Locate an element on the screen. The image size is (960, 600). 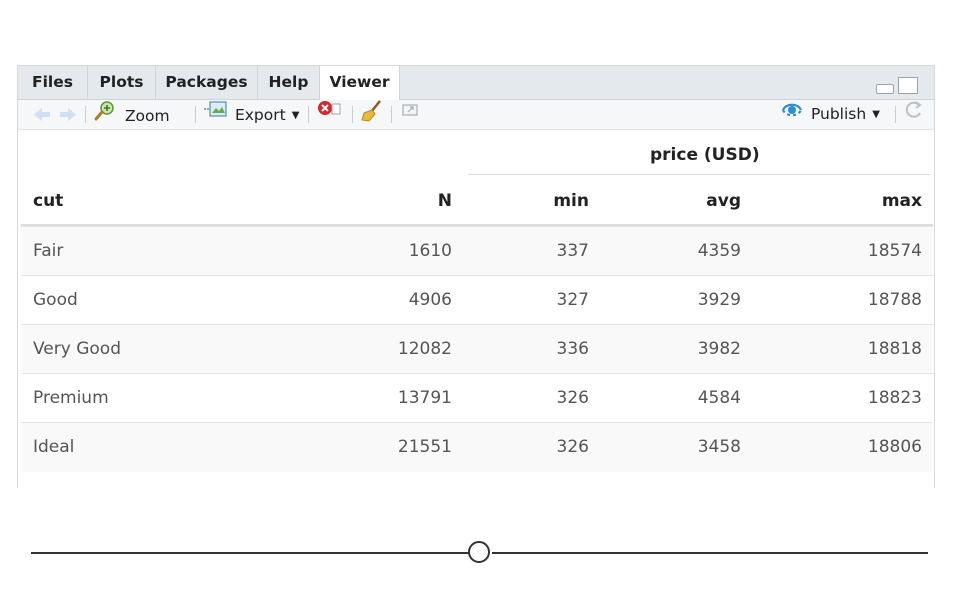
refresh-icon is located at coordinates (914, 115).